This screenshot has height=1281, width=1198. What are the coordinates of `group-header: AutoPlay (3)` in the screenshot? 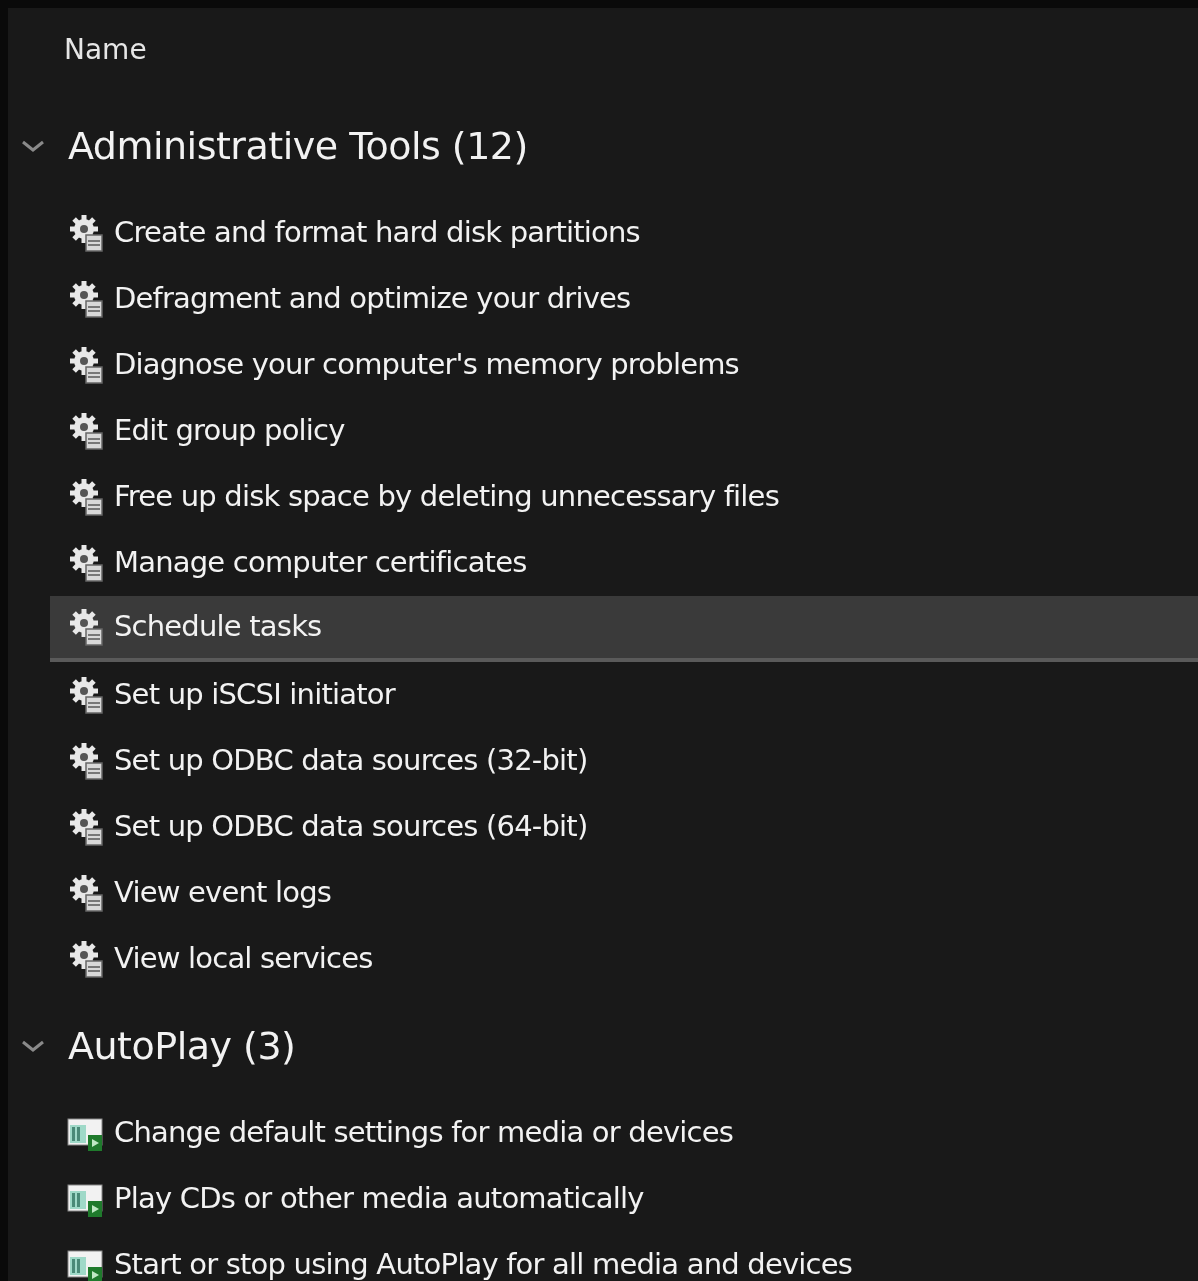 It's located at (182, 1046).